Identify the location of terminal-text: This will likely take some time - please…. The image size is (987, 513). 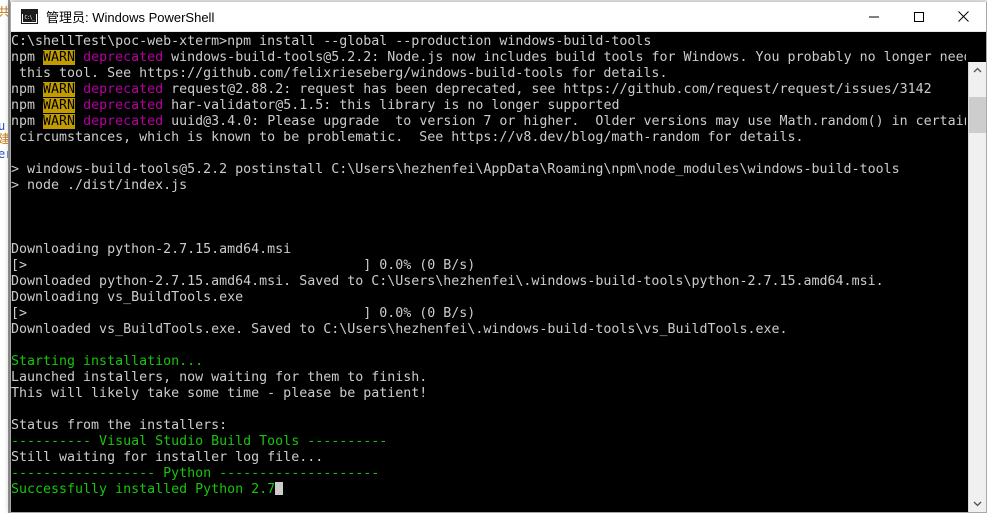
(219, 393).